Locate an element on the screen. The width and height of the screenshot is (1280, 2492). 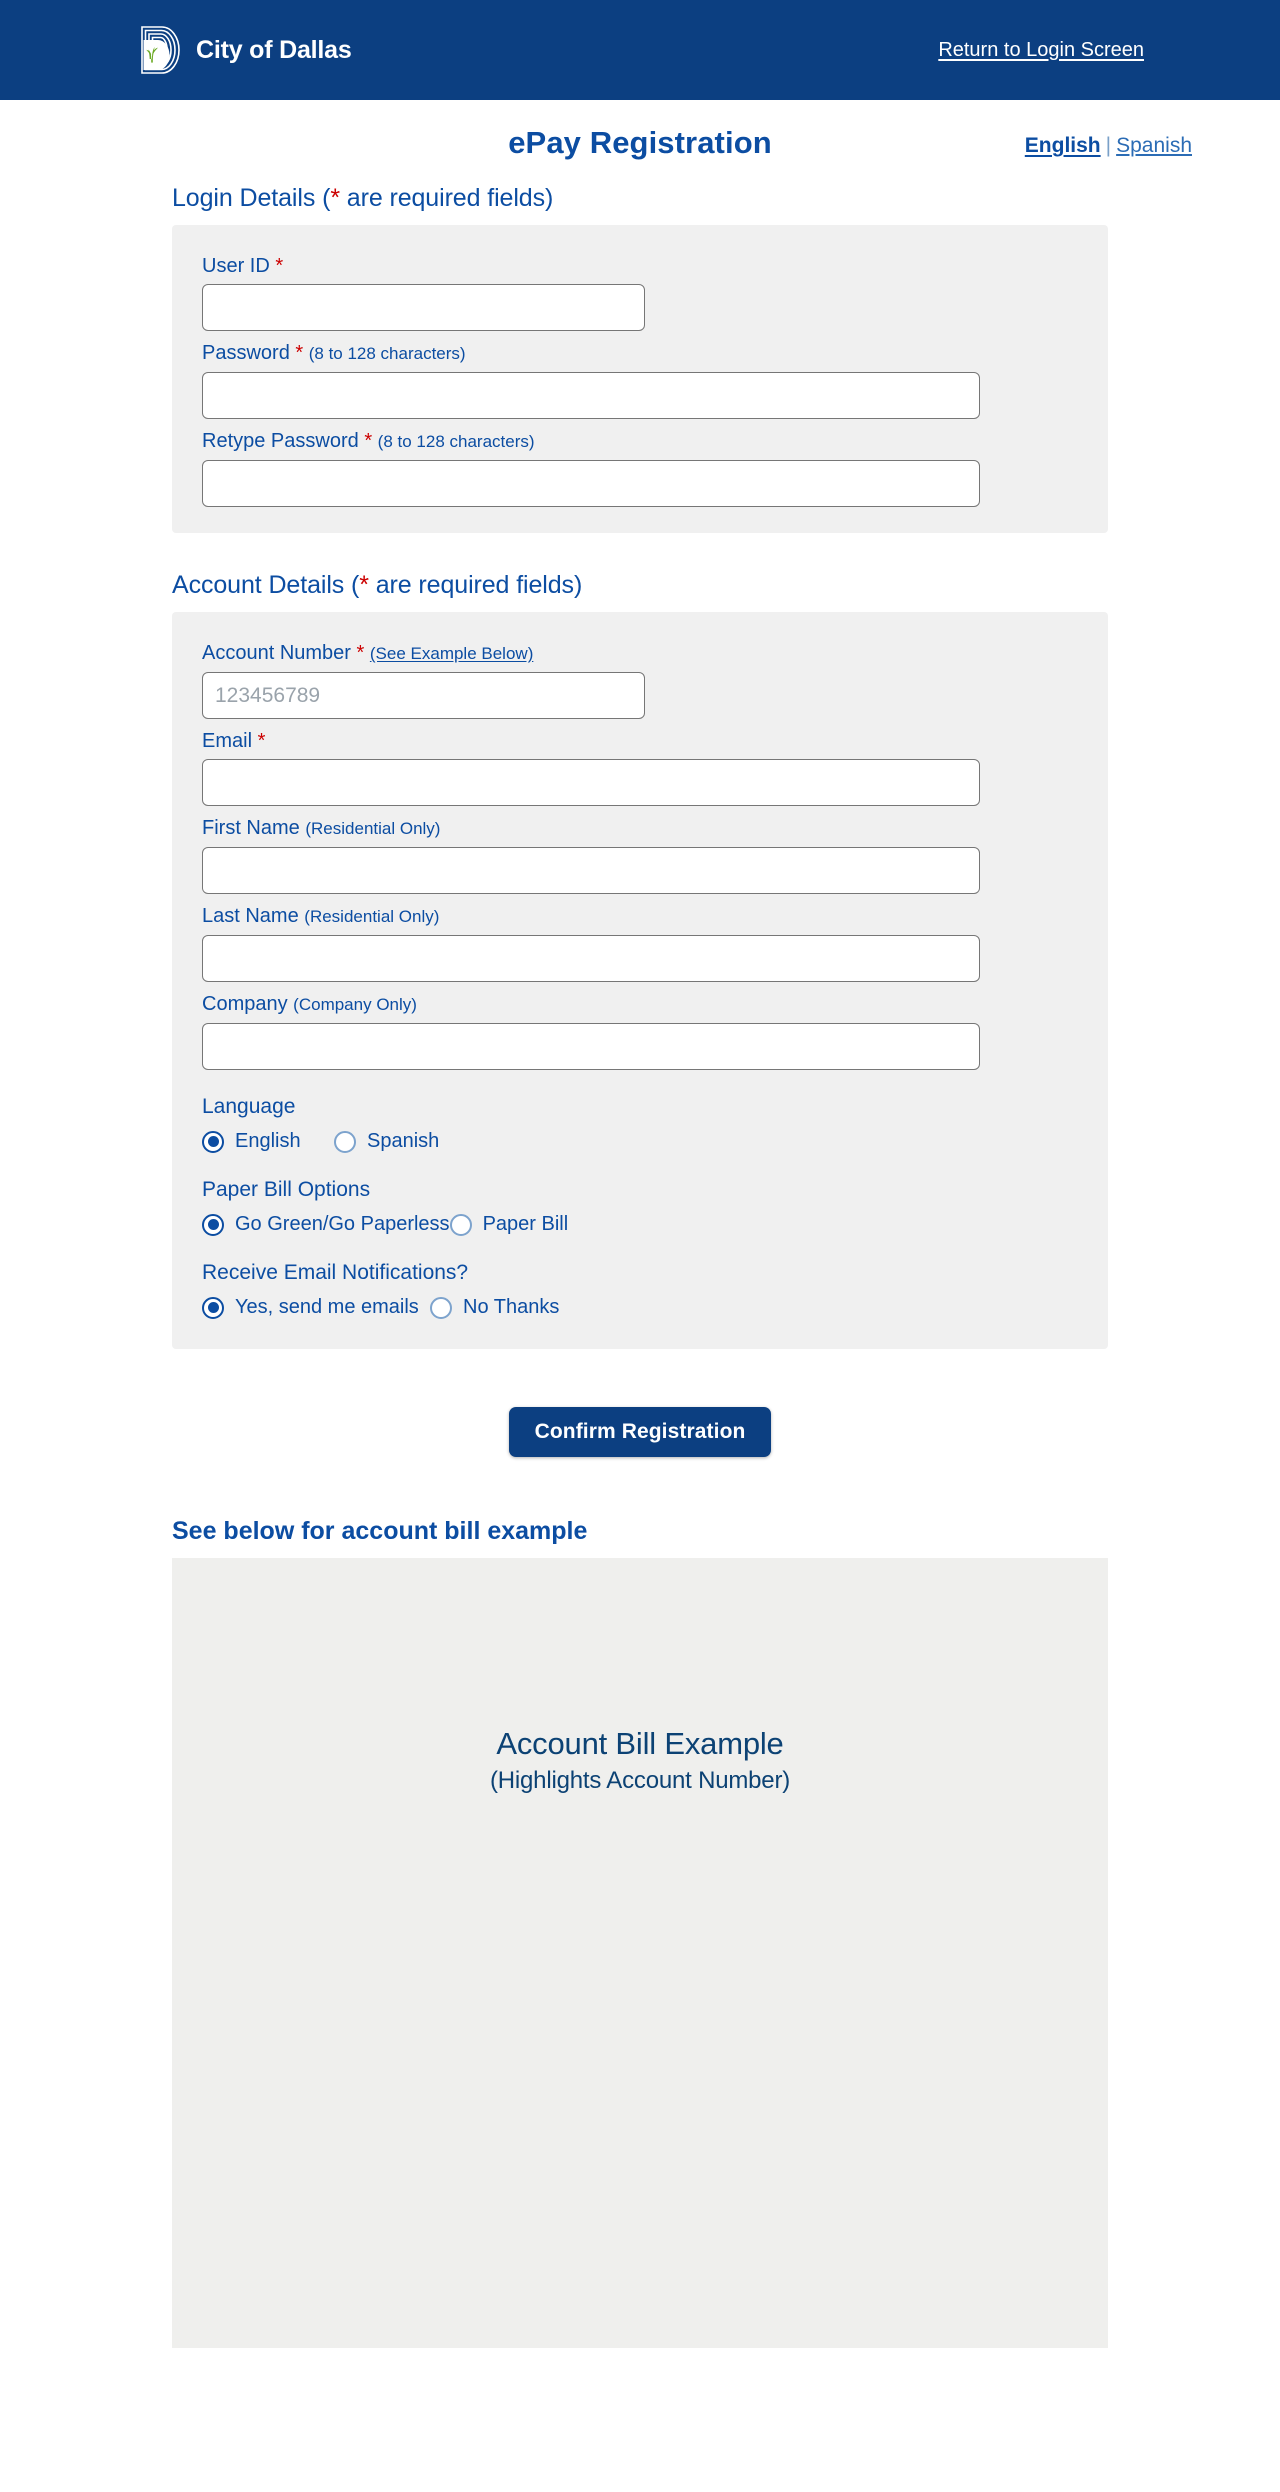
language-option-spanish: Spanish is located at coordinates (386, 1141).